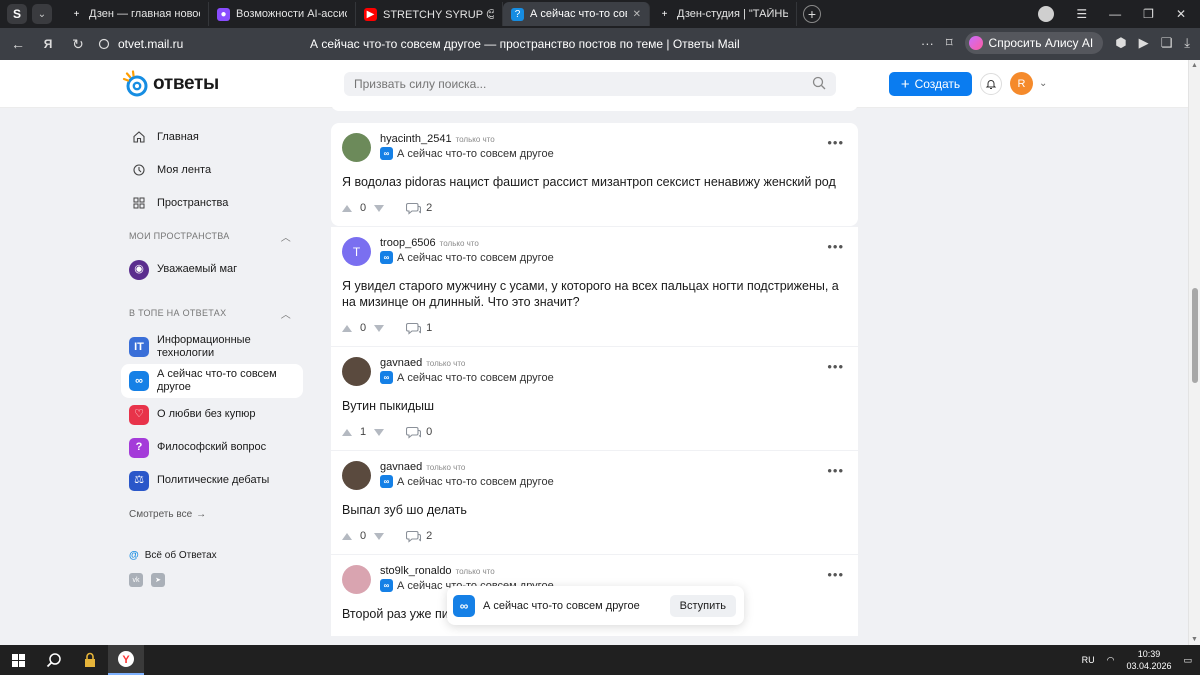 The image size is (1200, 675). I want to click on taskbar-yandex-browser-icon: Y, so click(126, 660).